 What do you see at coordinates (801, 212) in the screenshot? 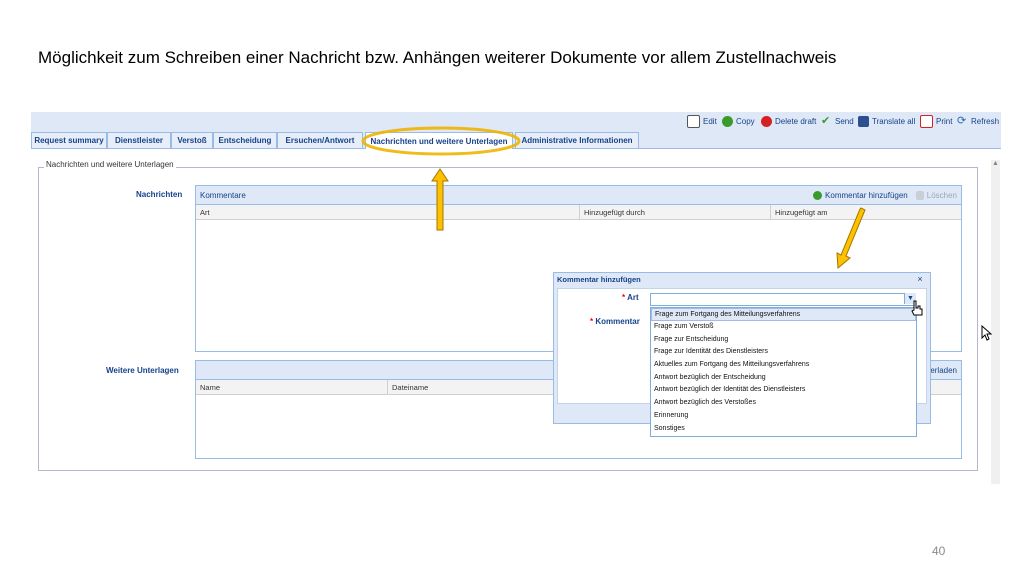
I see `column-hinzugefuegt-am: Hinzugefügt am` at bounding box center [801, 212].